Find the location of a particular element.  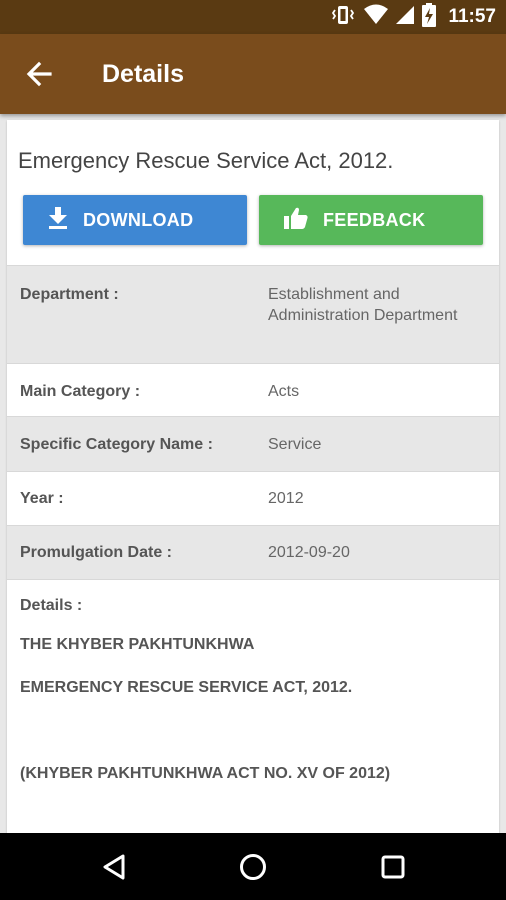

navigation-bar is located at coordinates (253, 866).